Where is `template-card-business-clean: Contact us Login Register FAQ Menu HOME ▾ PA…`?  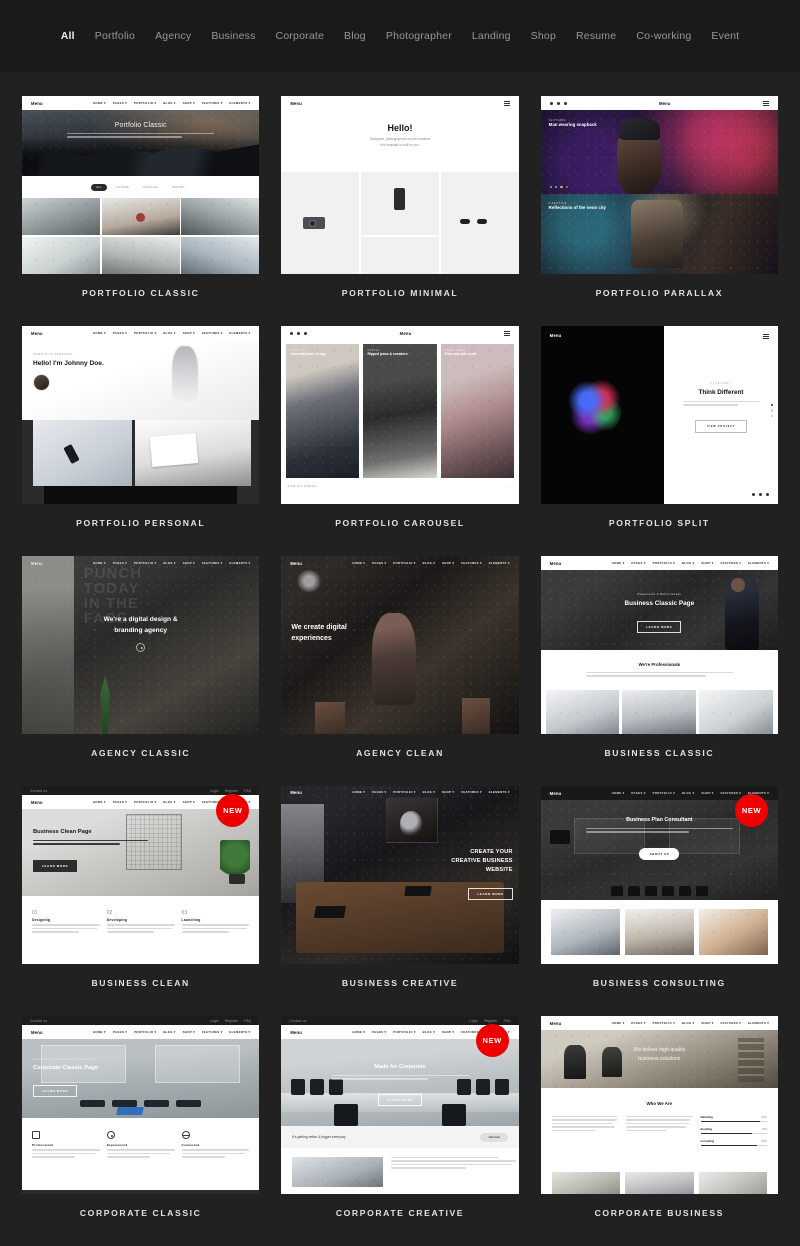 template-card-business-clean: Contact us Login Register FAQ Menu HOME ▾ PA… is located at coordinates (141, 875).